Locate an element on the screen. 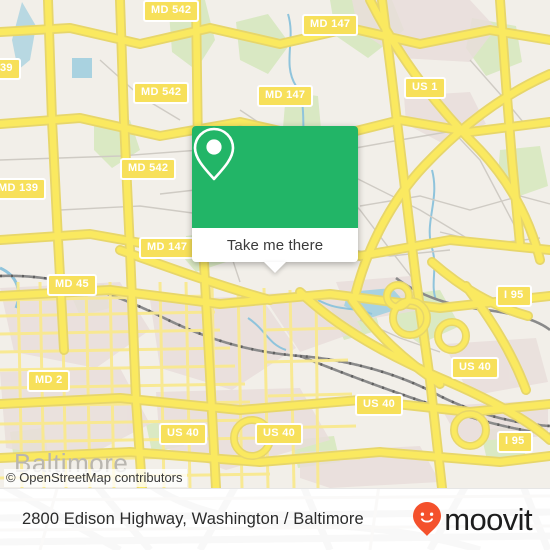 The height and width of the screenshot is (550, 550). location-callout-card: Take me there is located at coordinates (275, 199).